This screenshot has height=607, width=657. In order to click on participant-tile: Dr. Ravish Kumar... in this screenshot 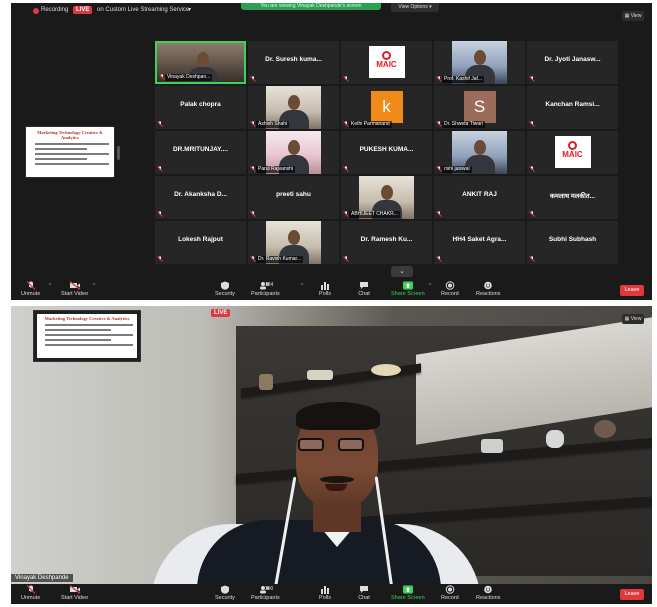, I will do `click(293, 242)`.